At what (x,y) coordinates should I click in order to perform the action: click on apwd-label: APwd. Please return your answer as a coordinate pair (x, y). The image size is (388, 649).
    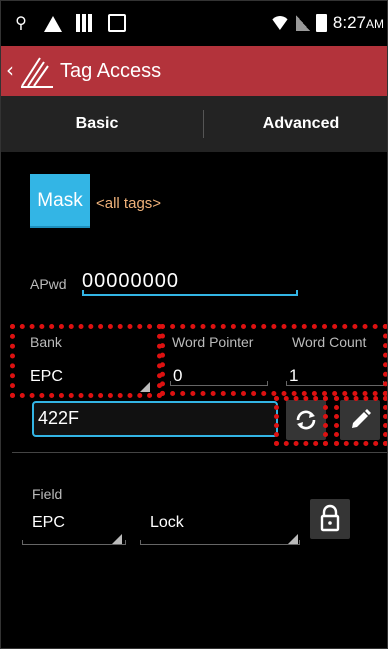
    Looking at the image, I should click on (48, 284).